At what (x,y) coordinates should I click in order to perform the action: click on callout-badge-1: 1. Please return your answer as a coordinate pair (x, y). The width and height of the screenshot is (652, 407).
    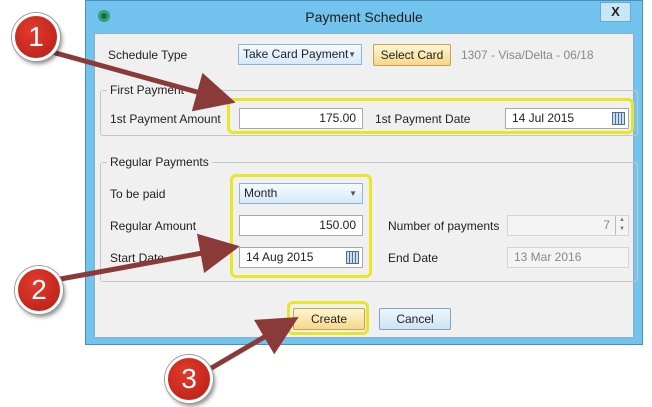
    Looking at the image, I should click on (36, 37).